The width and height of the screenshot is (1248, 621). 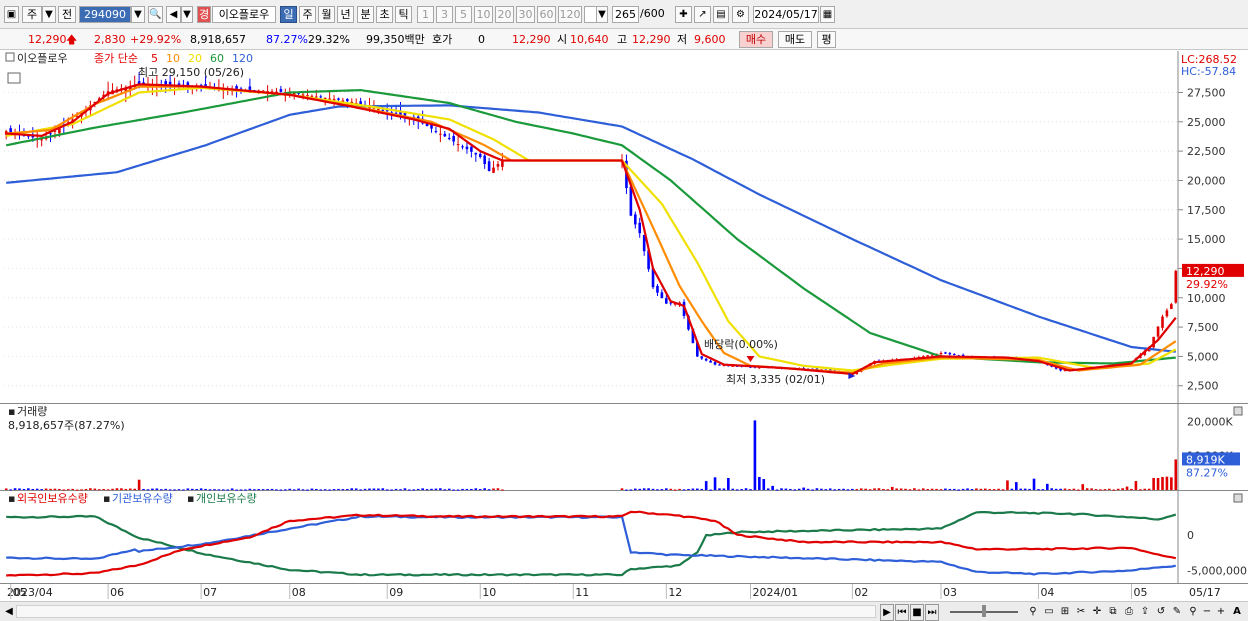 What do you see at coordinates (67, 14) in the screenshot?
I see `prev-button: 전` at bounding box center [67, 14].